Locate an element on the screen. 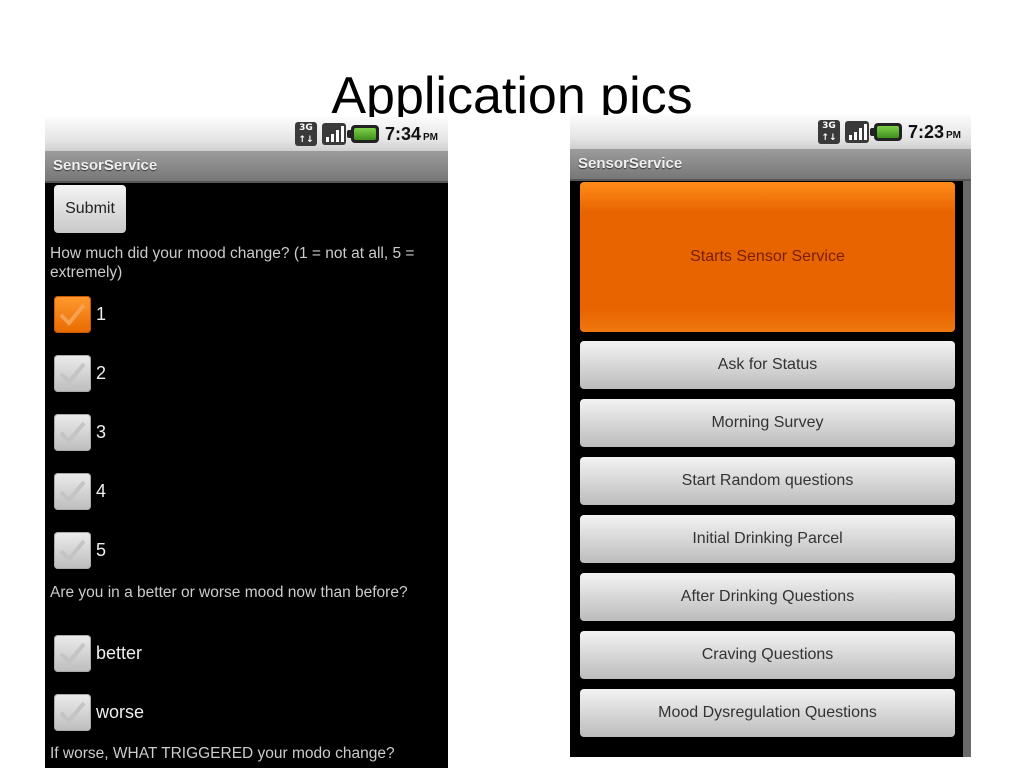 This screenshot has width=1024, height=768. checkbox-label: worse is located at coordinates (120, 711).